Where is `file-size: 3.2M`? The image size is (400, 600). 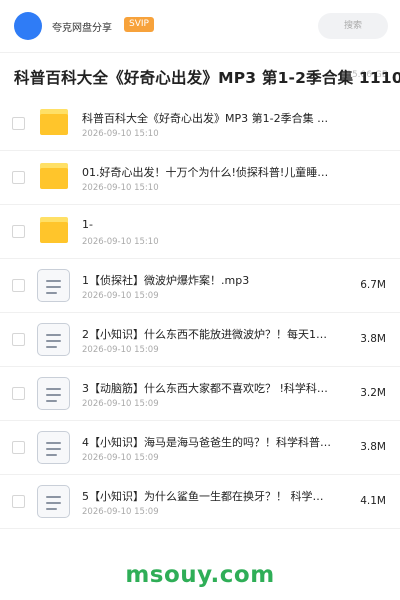 file-size: 3.2M is located at coordinates (373, 393).